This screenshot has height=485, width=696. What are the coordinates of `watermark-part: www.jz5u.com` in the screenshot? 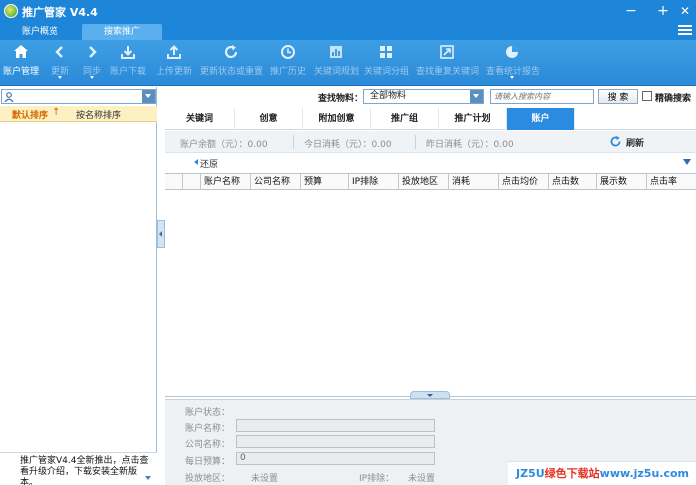 It's located at (644, 473).